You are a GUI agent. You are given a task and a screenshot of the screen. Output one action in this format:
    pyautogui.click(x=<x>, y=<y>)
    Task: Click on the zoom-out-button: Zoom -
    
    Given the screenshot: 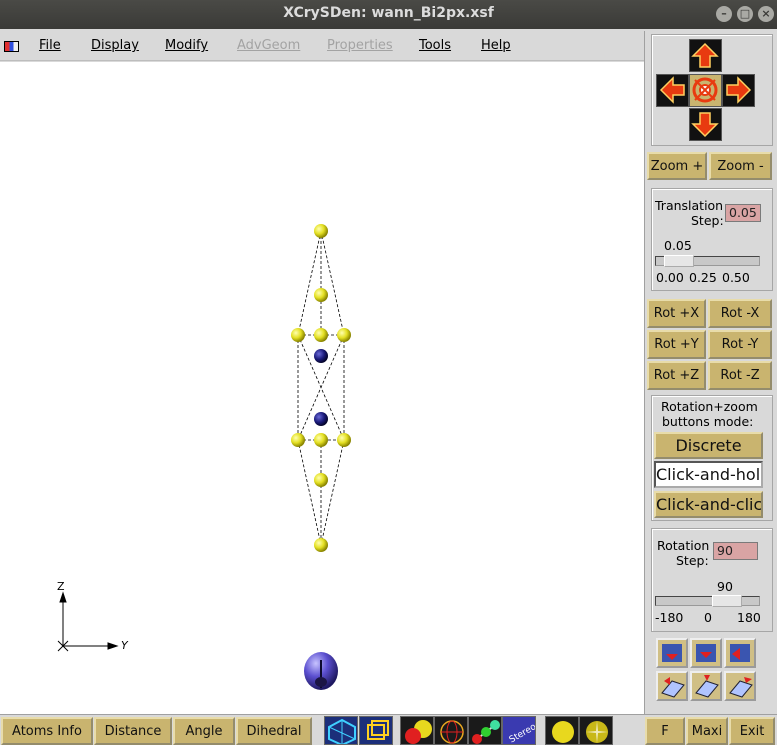 What is the action you would take?
    pyautogui.click(x=740, y=166)
    